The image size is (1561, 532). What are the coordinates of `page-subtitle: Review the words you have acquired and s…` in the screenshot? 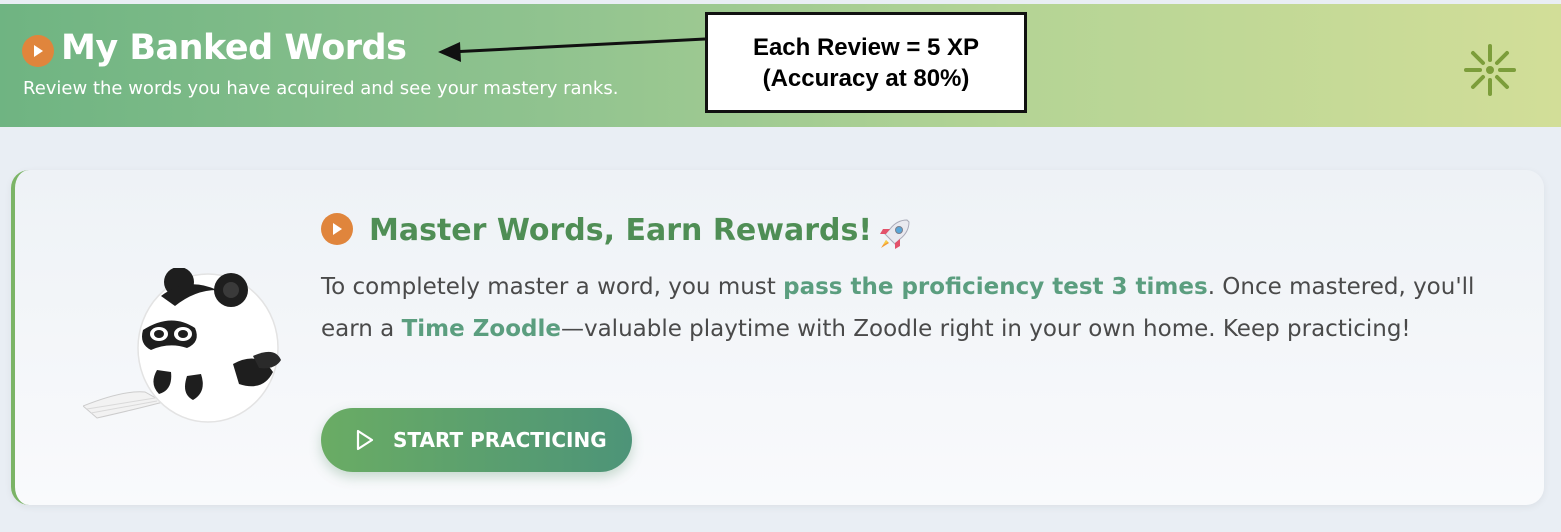 It's located at (321, 88).